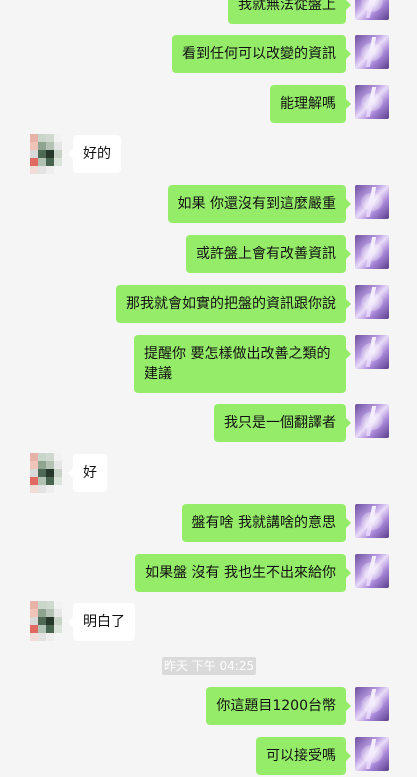  Describe the element at coordinates (303, 756) in the screenshot. I see `sent-message-bubble: 可以接受嗎` at that location.